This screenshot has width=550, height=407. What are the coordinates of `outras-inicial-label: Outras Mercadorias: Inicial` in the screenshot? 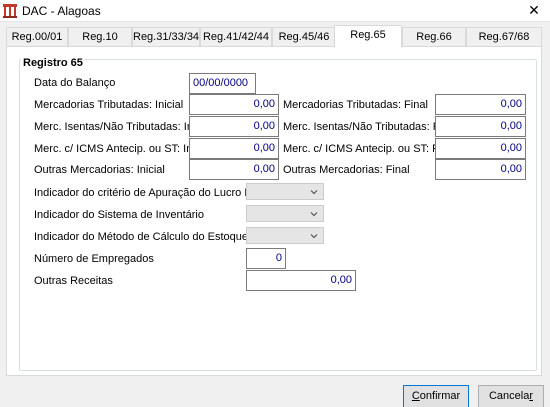 It's located at (99, 170).